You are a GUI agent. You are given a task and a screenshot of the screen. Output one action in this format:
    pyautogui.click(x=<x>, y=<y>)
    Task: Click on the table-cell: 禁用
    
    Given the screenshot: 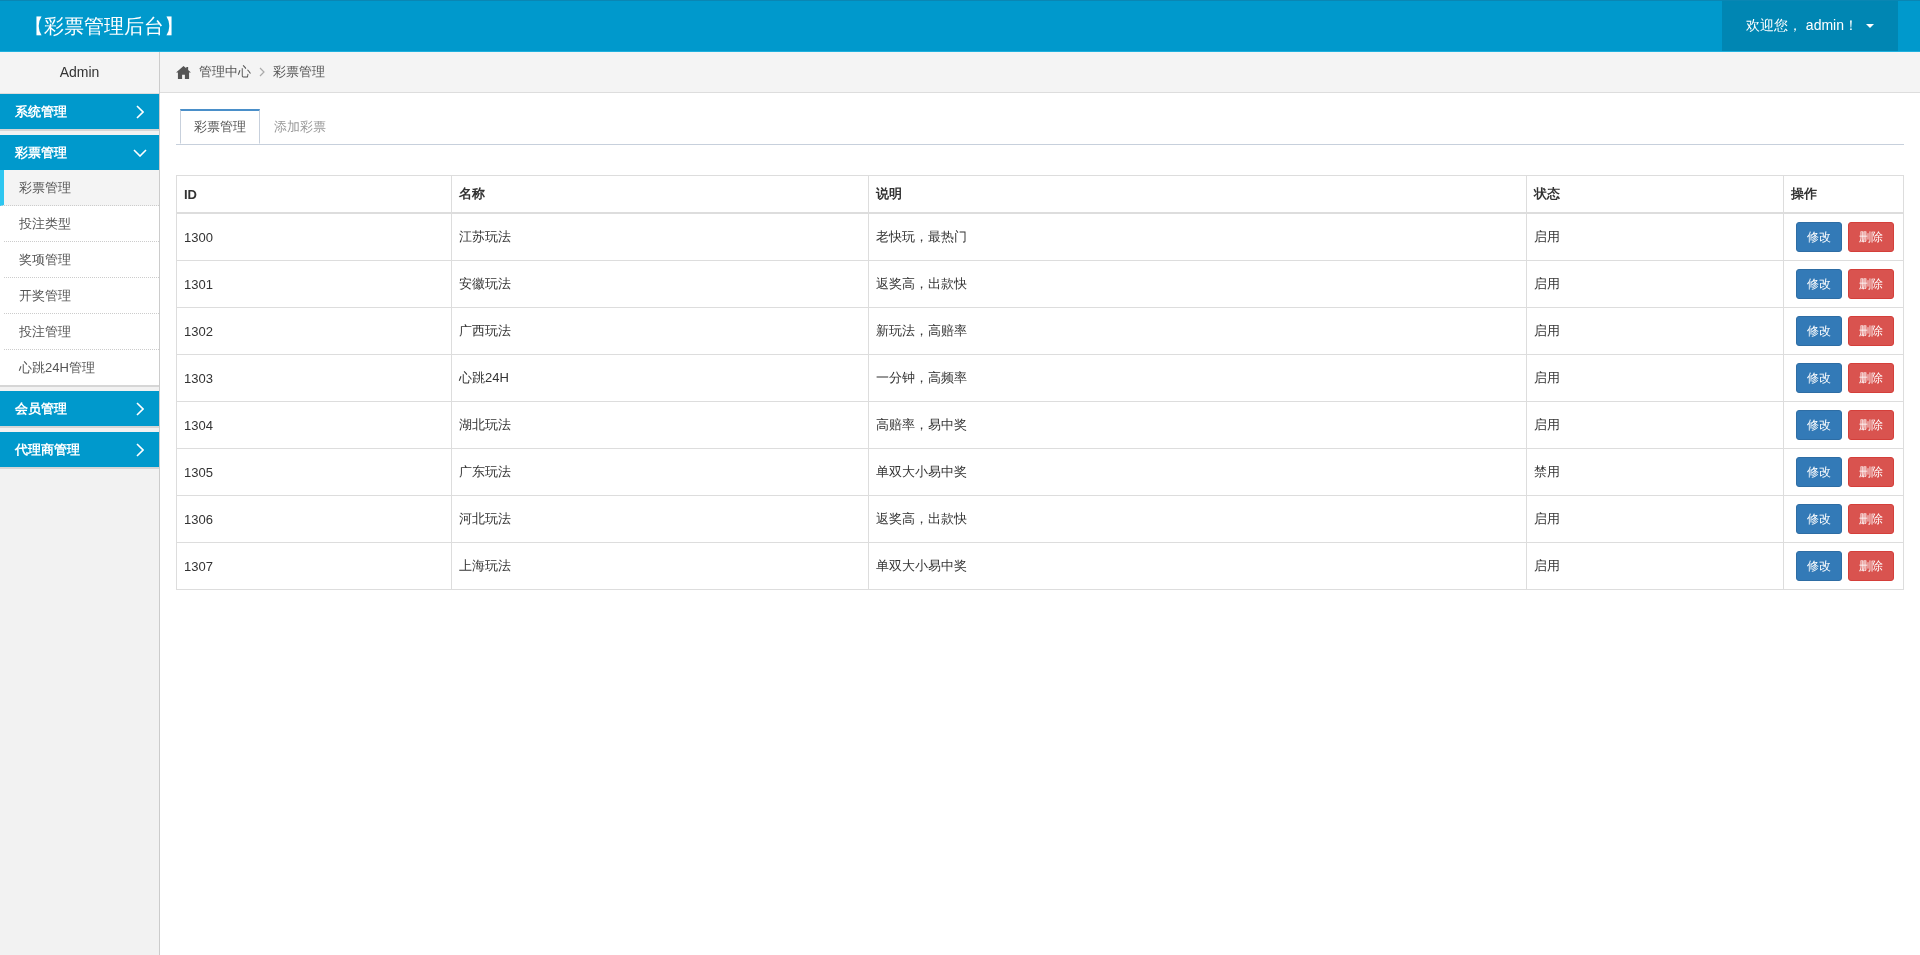 What is the action you would take?
    pyautogui.click(x=1655, y=472)
    